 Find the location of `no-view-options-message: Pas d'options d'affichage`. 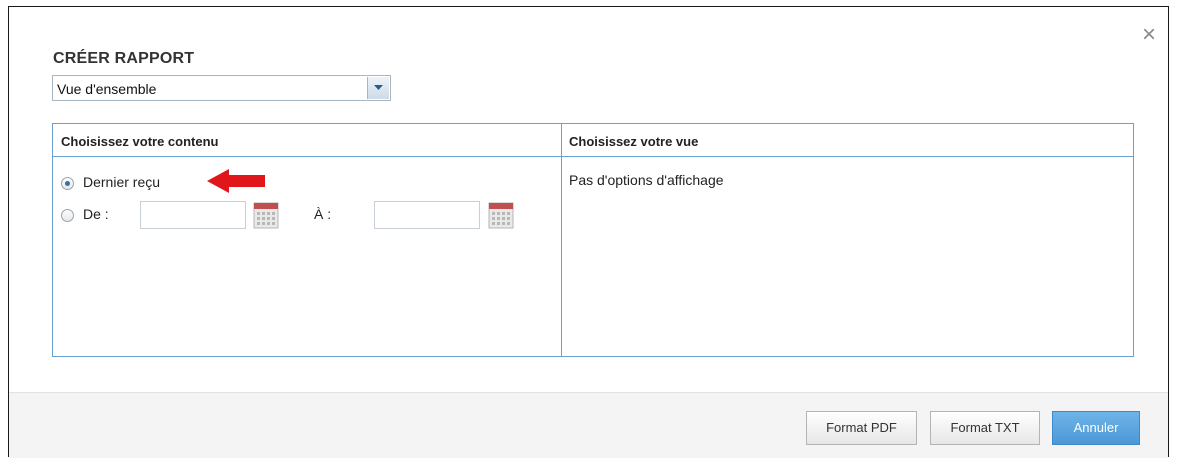

no-view-options-message: Pas d'options d'affichage is located at coordinates (646, 180).